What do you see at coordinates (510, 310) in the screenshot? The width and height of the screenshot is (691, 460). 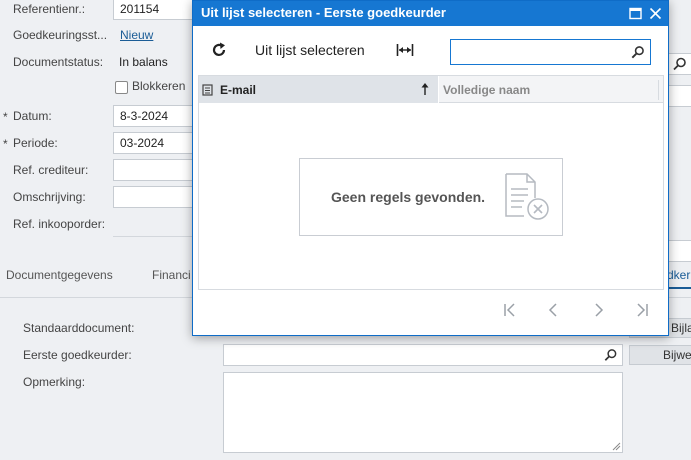 I see `first-page-icon` at bounding box center [510, 310].